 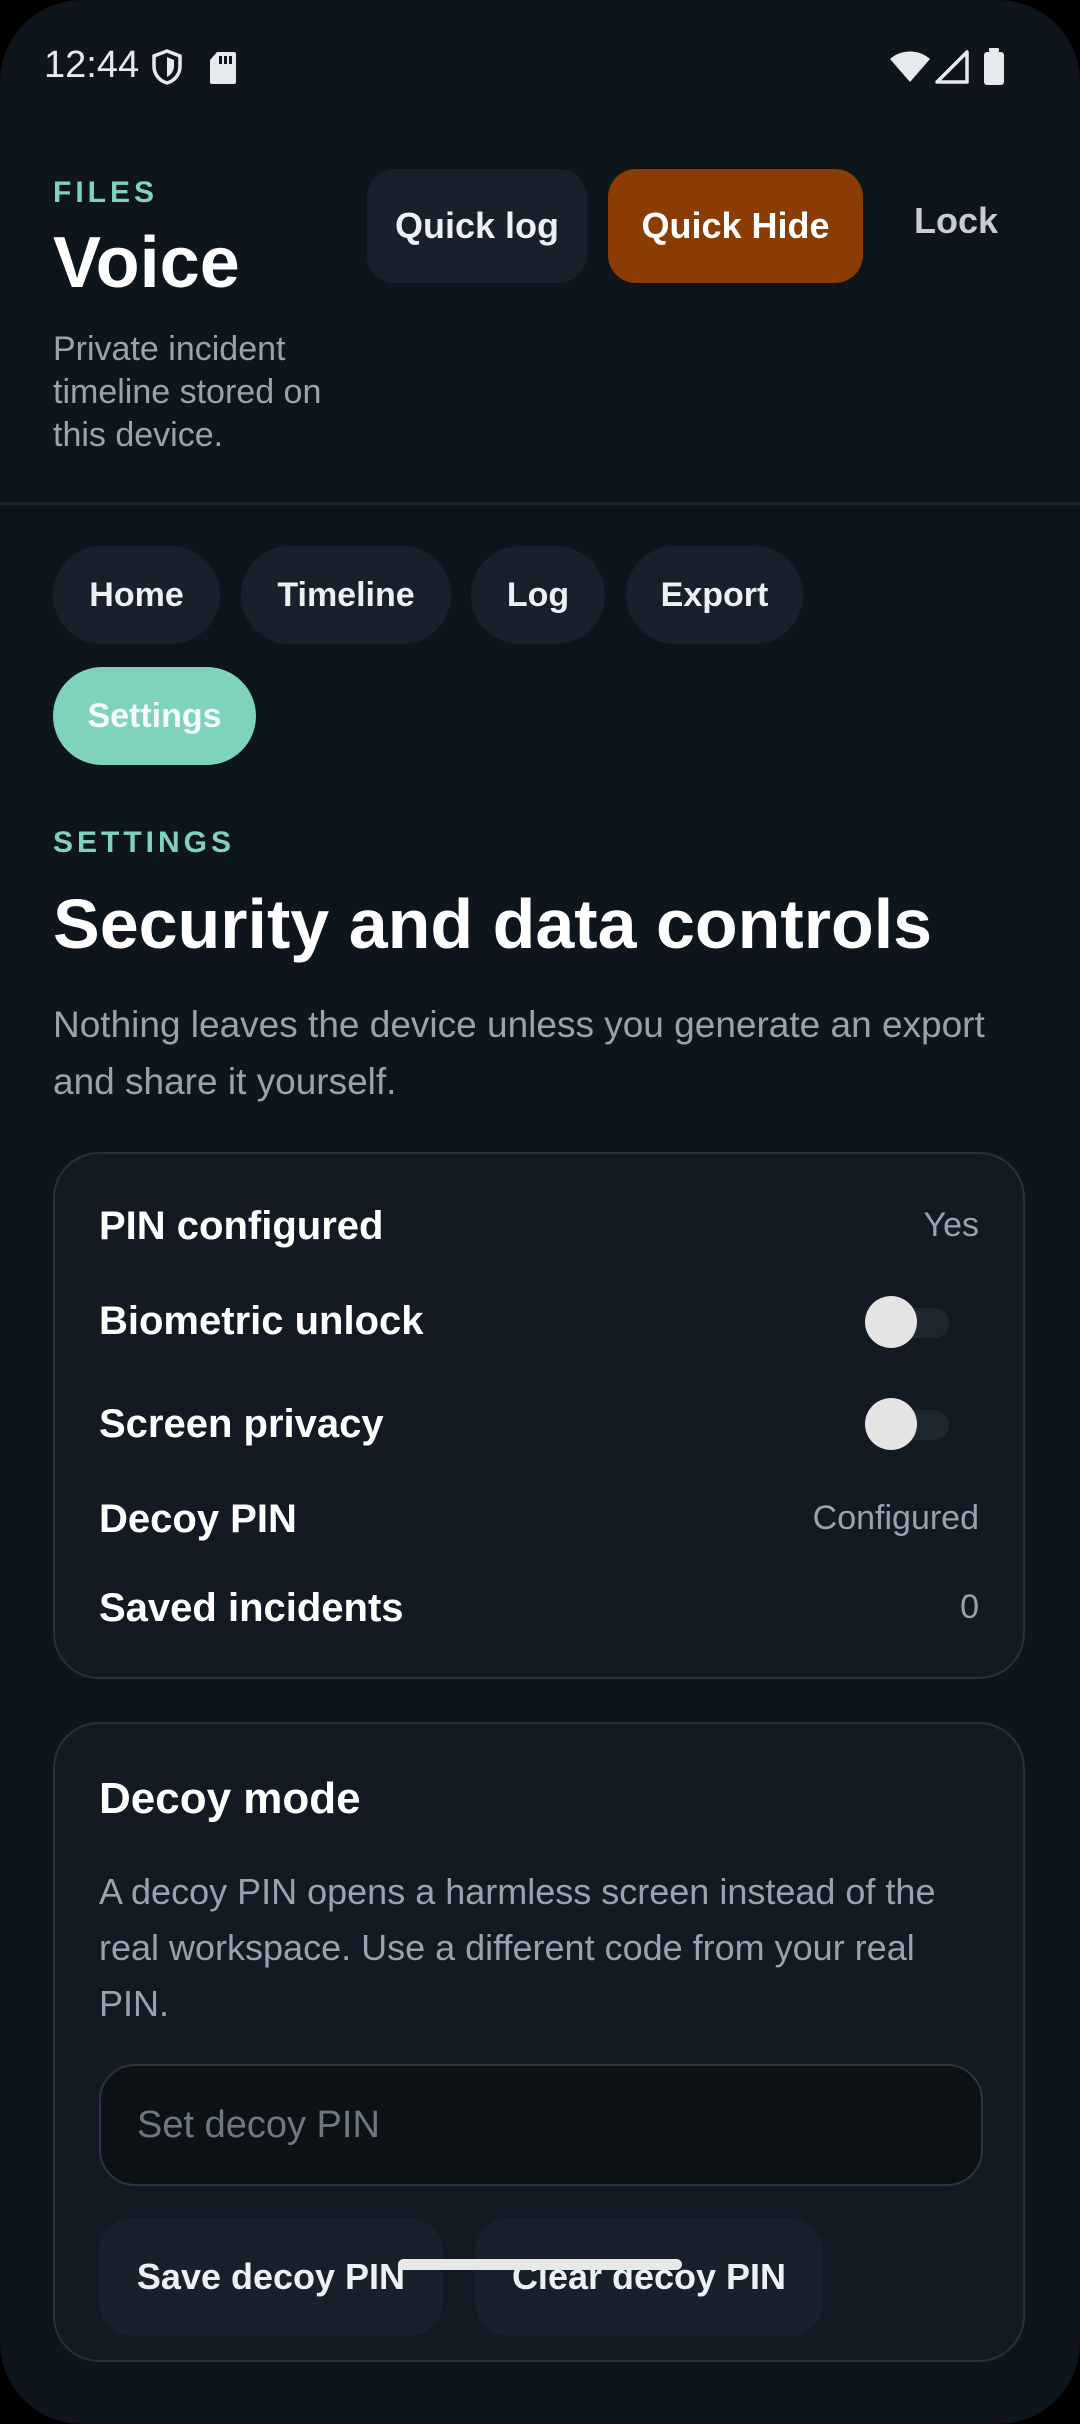 I want to click on wifi-icon, so click(x=910, y=69).